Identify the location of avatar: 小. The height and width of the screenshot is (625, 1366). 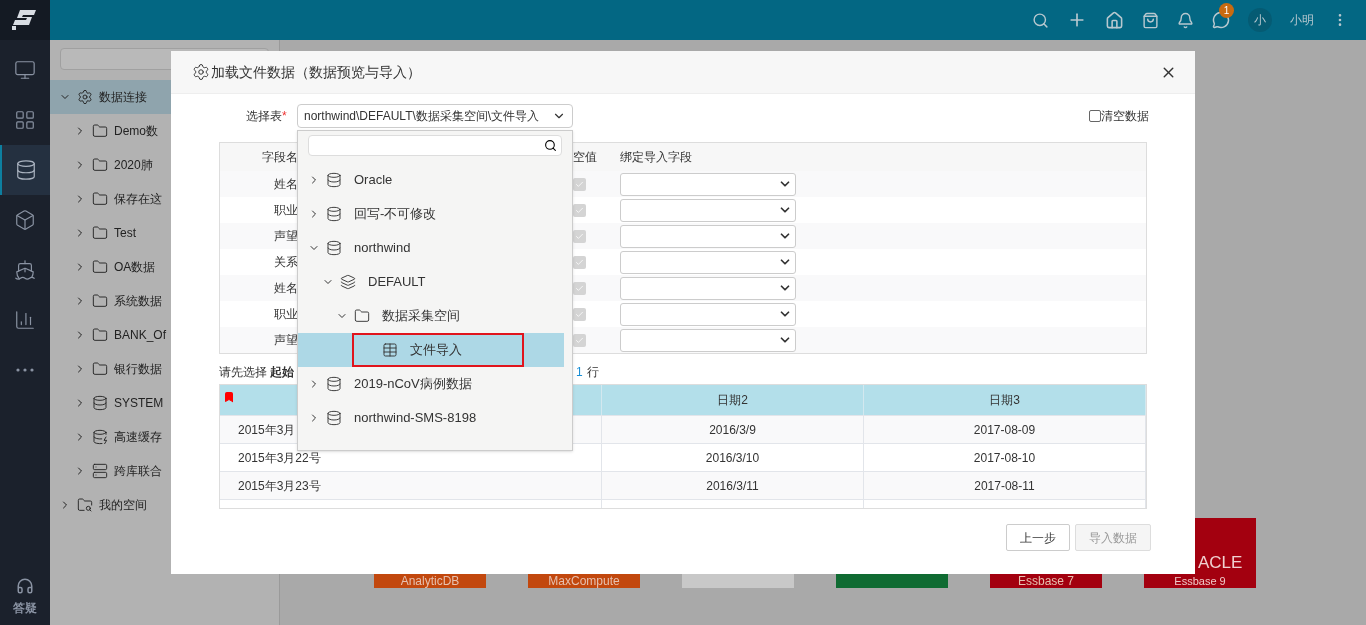
(1260, 20).